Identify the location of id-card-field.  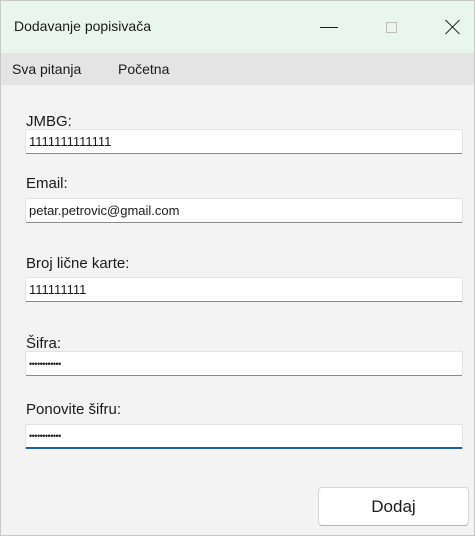
(244, 289).